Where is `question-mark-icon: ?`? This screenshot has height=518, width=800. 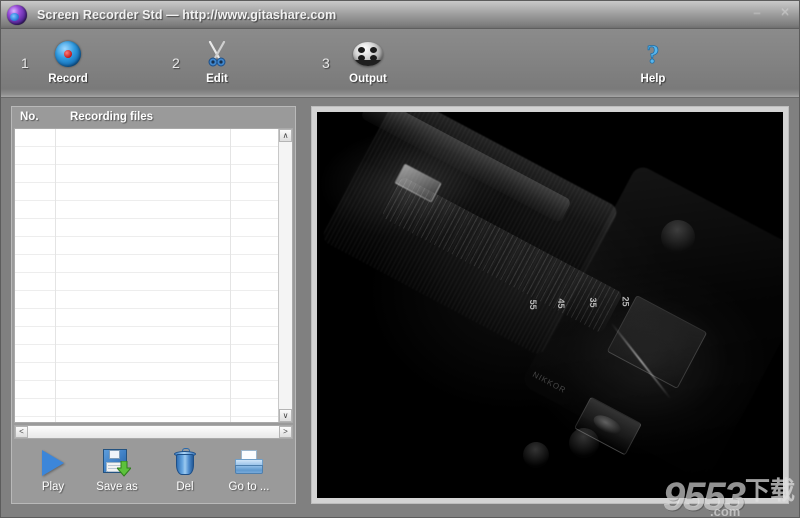 question-mark-icon: ? is located at coordinates (653, 54).